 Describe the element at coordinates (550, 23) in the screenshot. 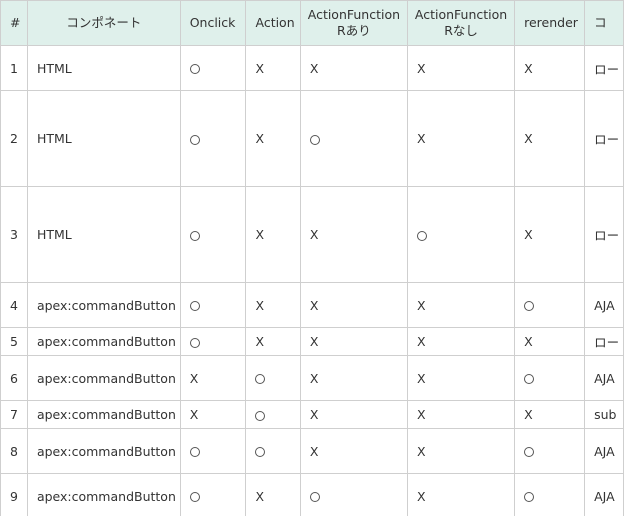

I see `header-rerender: rerender` at that location.